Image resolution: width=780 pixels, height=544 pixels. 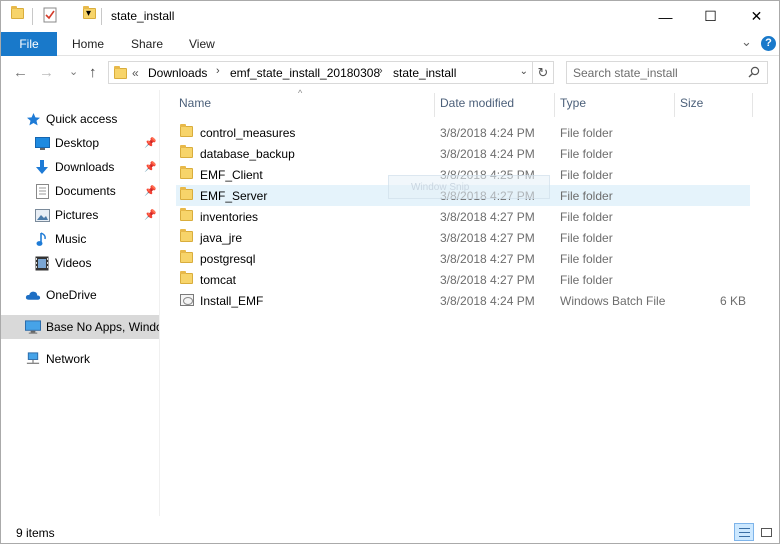 I want to click on help-icon: ?, so click(x=768, y=43).